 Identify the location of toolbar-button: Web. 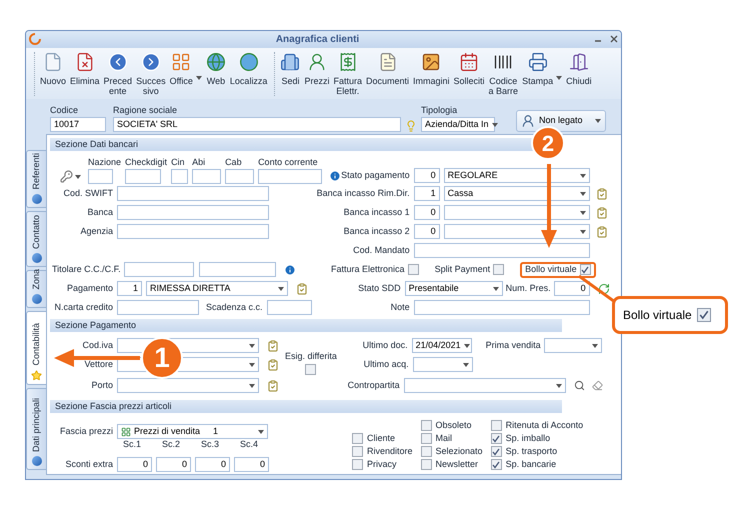
(215, 69).